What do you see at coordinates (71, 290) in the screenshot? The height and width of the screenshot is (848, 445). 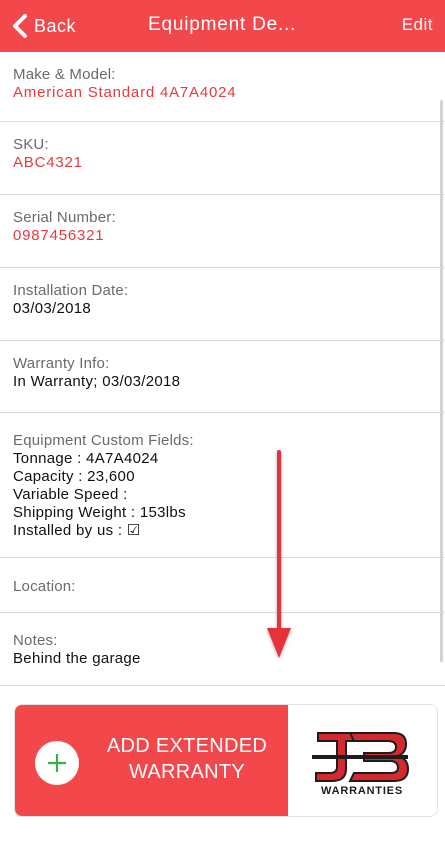 I see `installation-date-label: Installation Date:` at bounding box center [71, 290].